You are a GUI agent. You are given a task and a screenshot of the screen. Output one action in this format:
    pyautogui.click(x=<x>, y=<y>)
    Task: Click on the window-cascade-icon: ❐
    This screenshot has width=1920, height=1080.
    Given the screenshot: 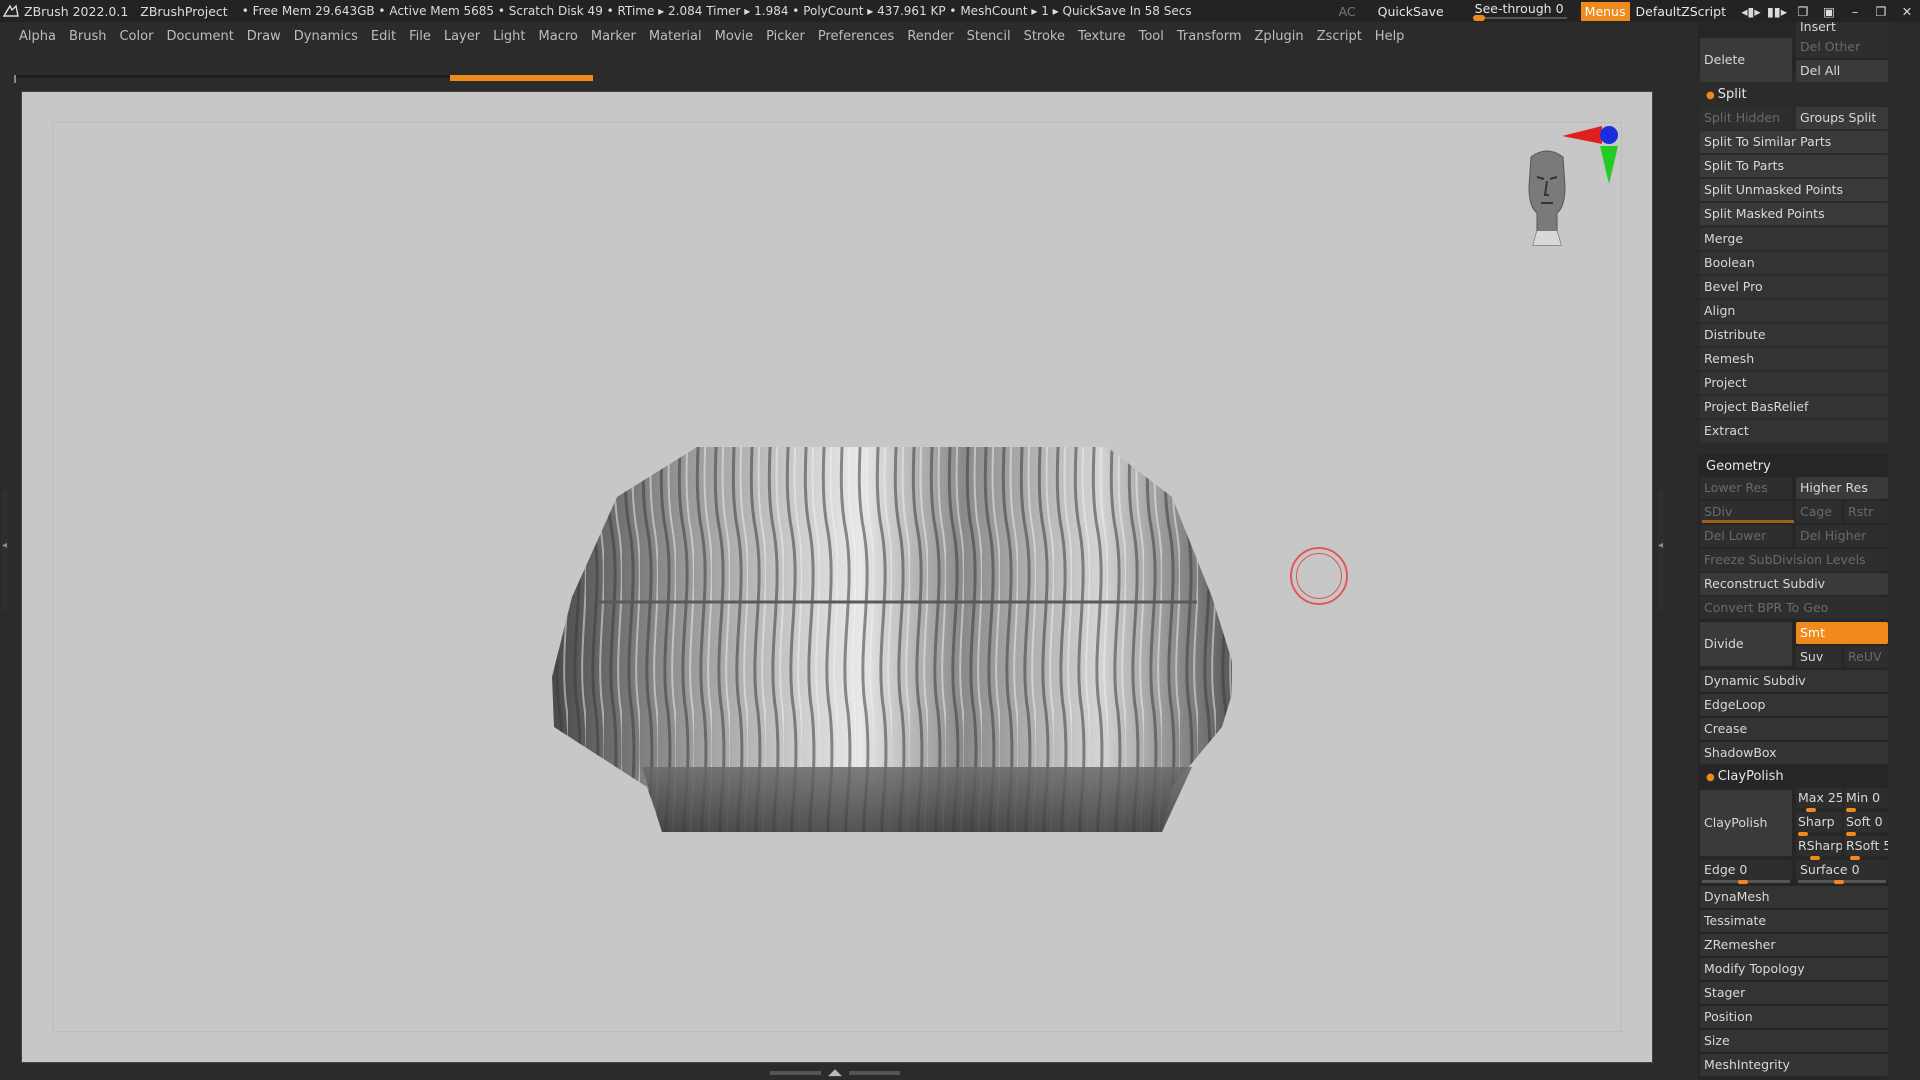 What is the action you would take?
    pyautogui.click(x=1803, y=11)
    